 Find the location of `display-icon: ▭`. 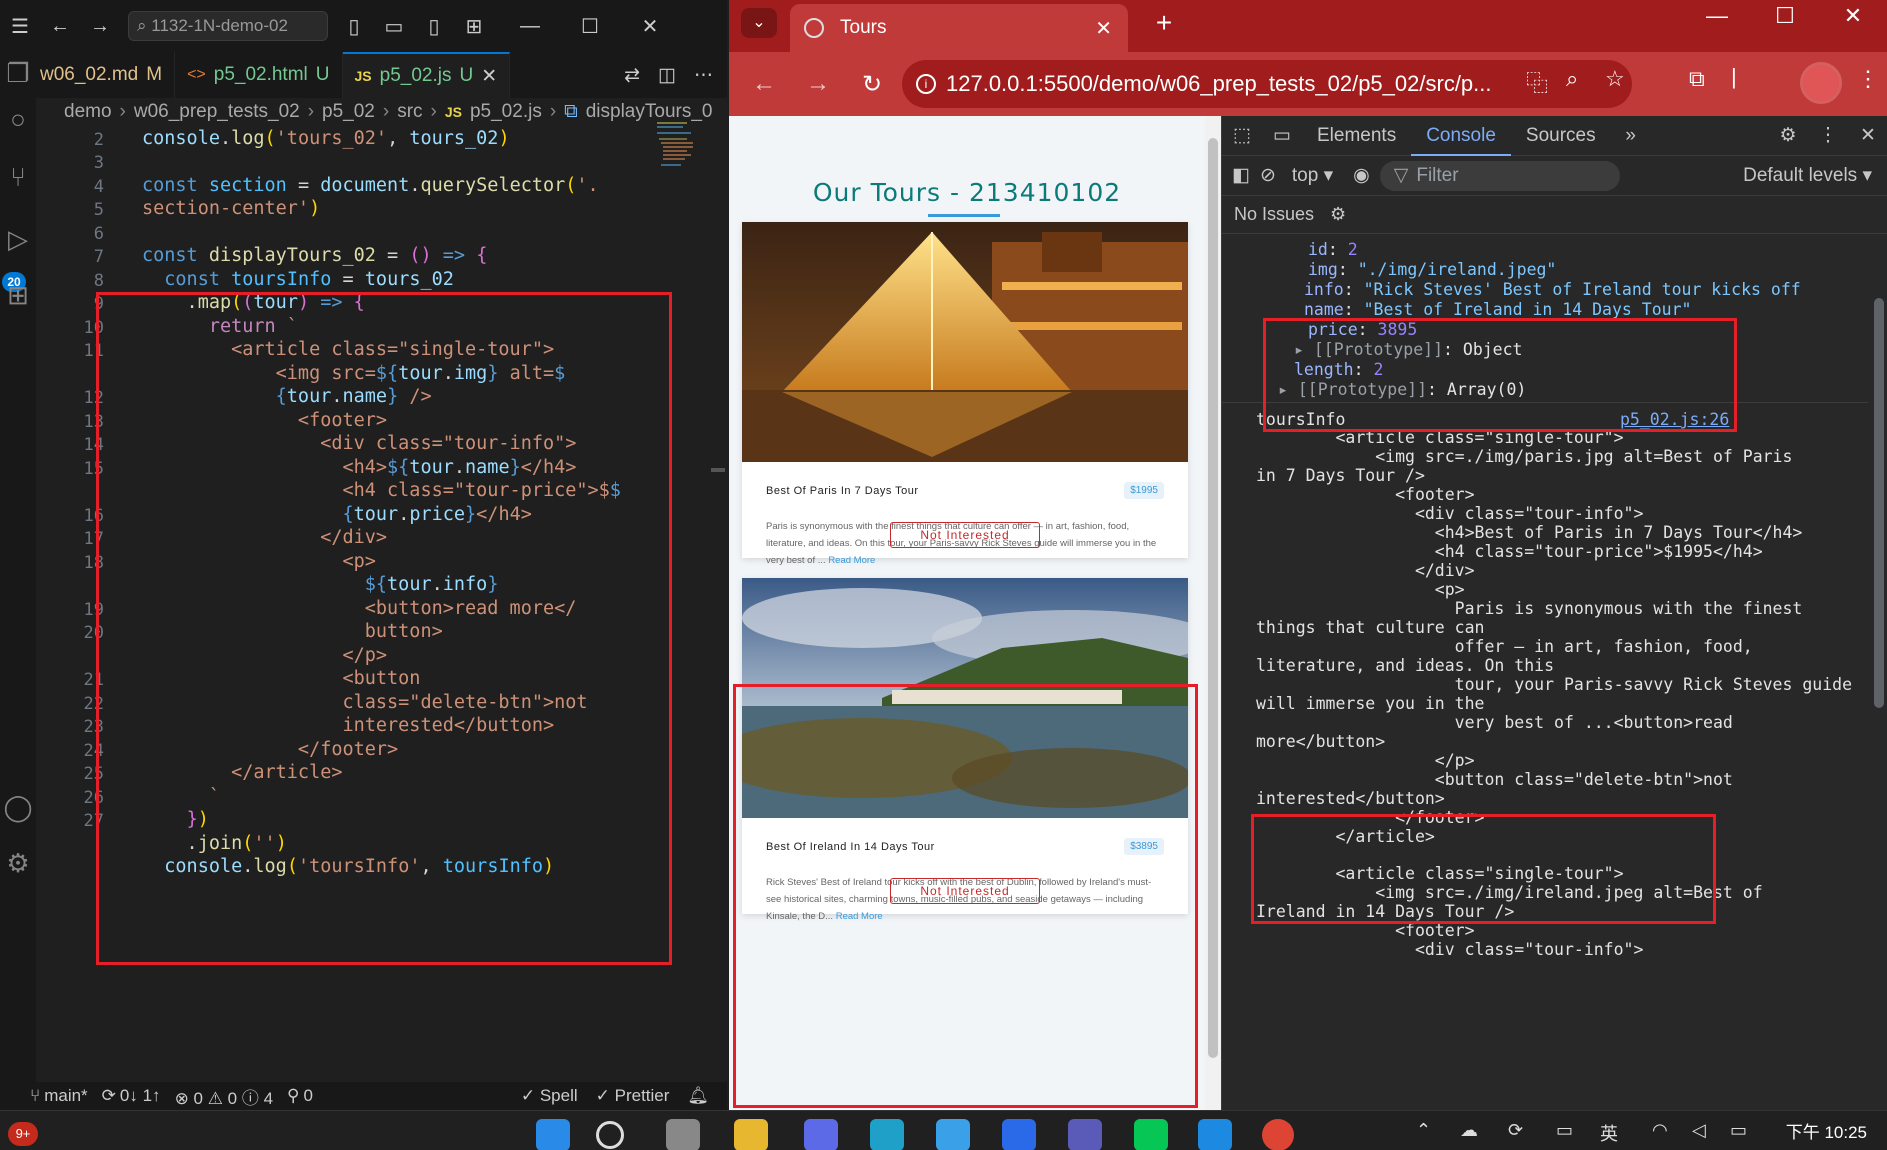

display-icon: ▭ is located at coordinates (1564, 1130).